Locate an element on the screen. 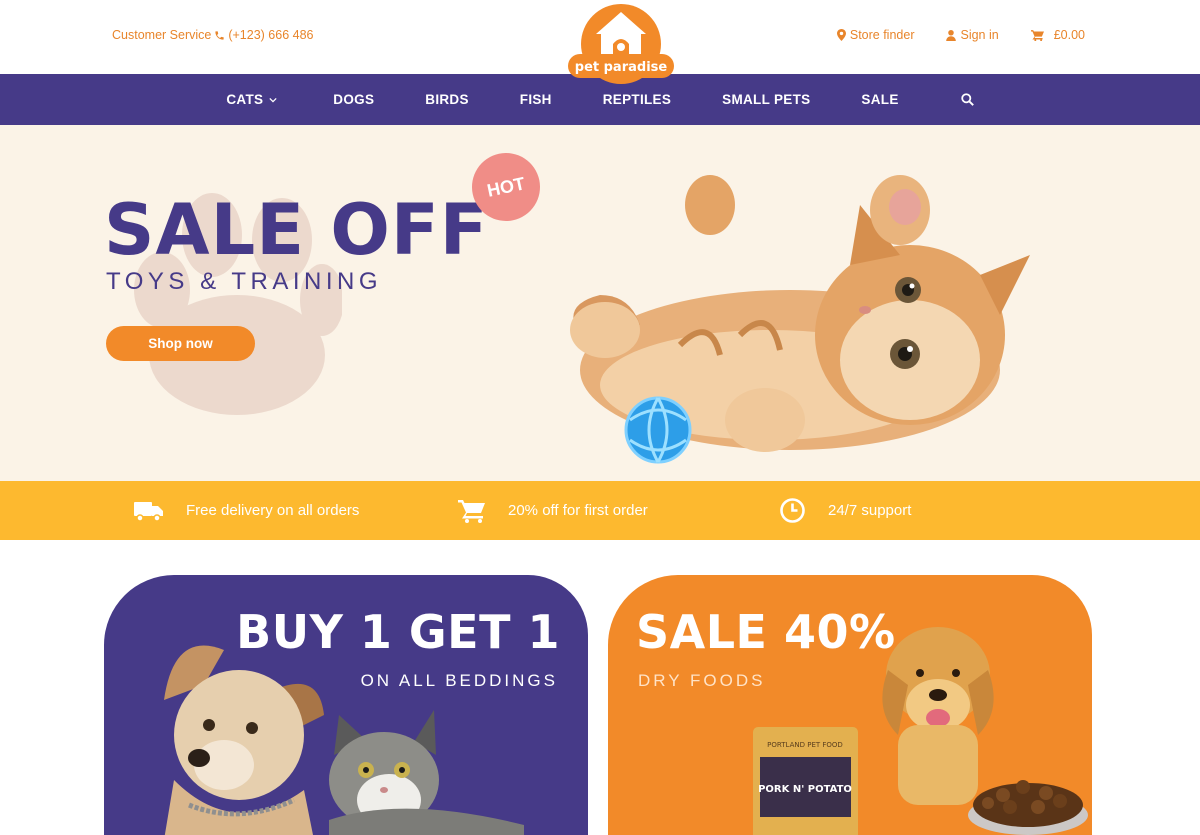 The height and width of the screenshot is (835, 1200). cart-link: £0.00 is located at coordinates (1057, 35).